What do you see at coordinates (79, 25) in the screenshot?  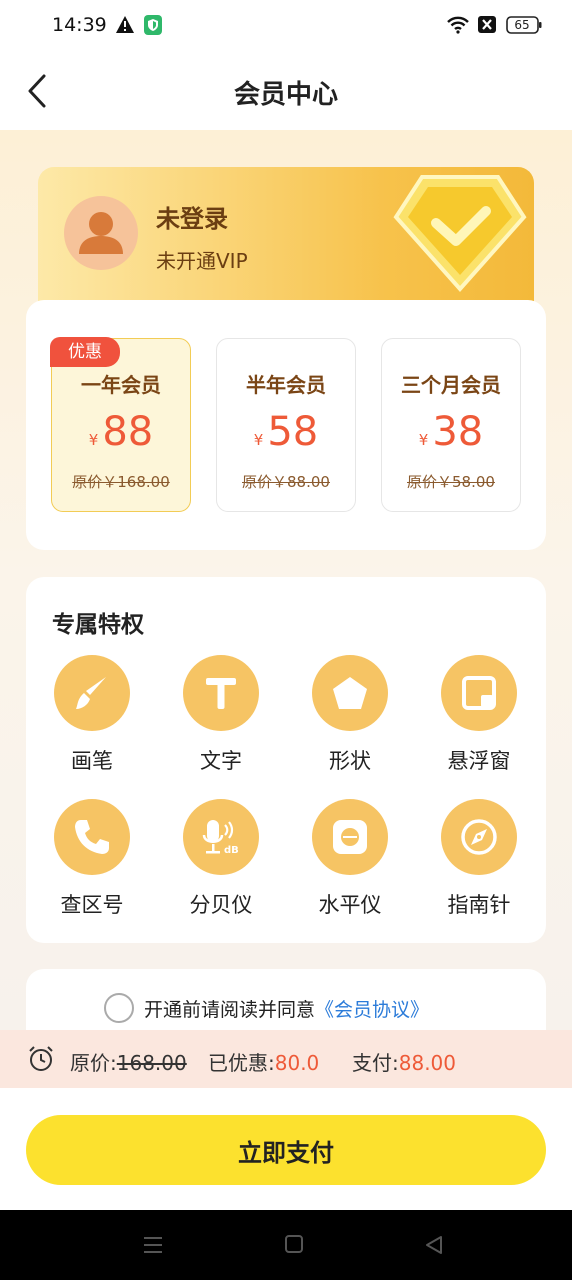 I see `status-time: 14:39` at bounding box center [79, 25].